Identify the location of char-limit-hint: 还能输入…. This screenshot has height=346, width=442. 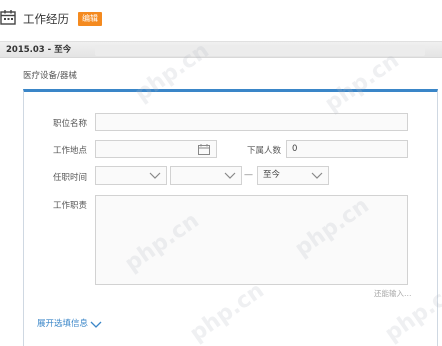
(393, 293).